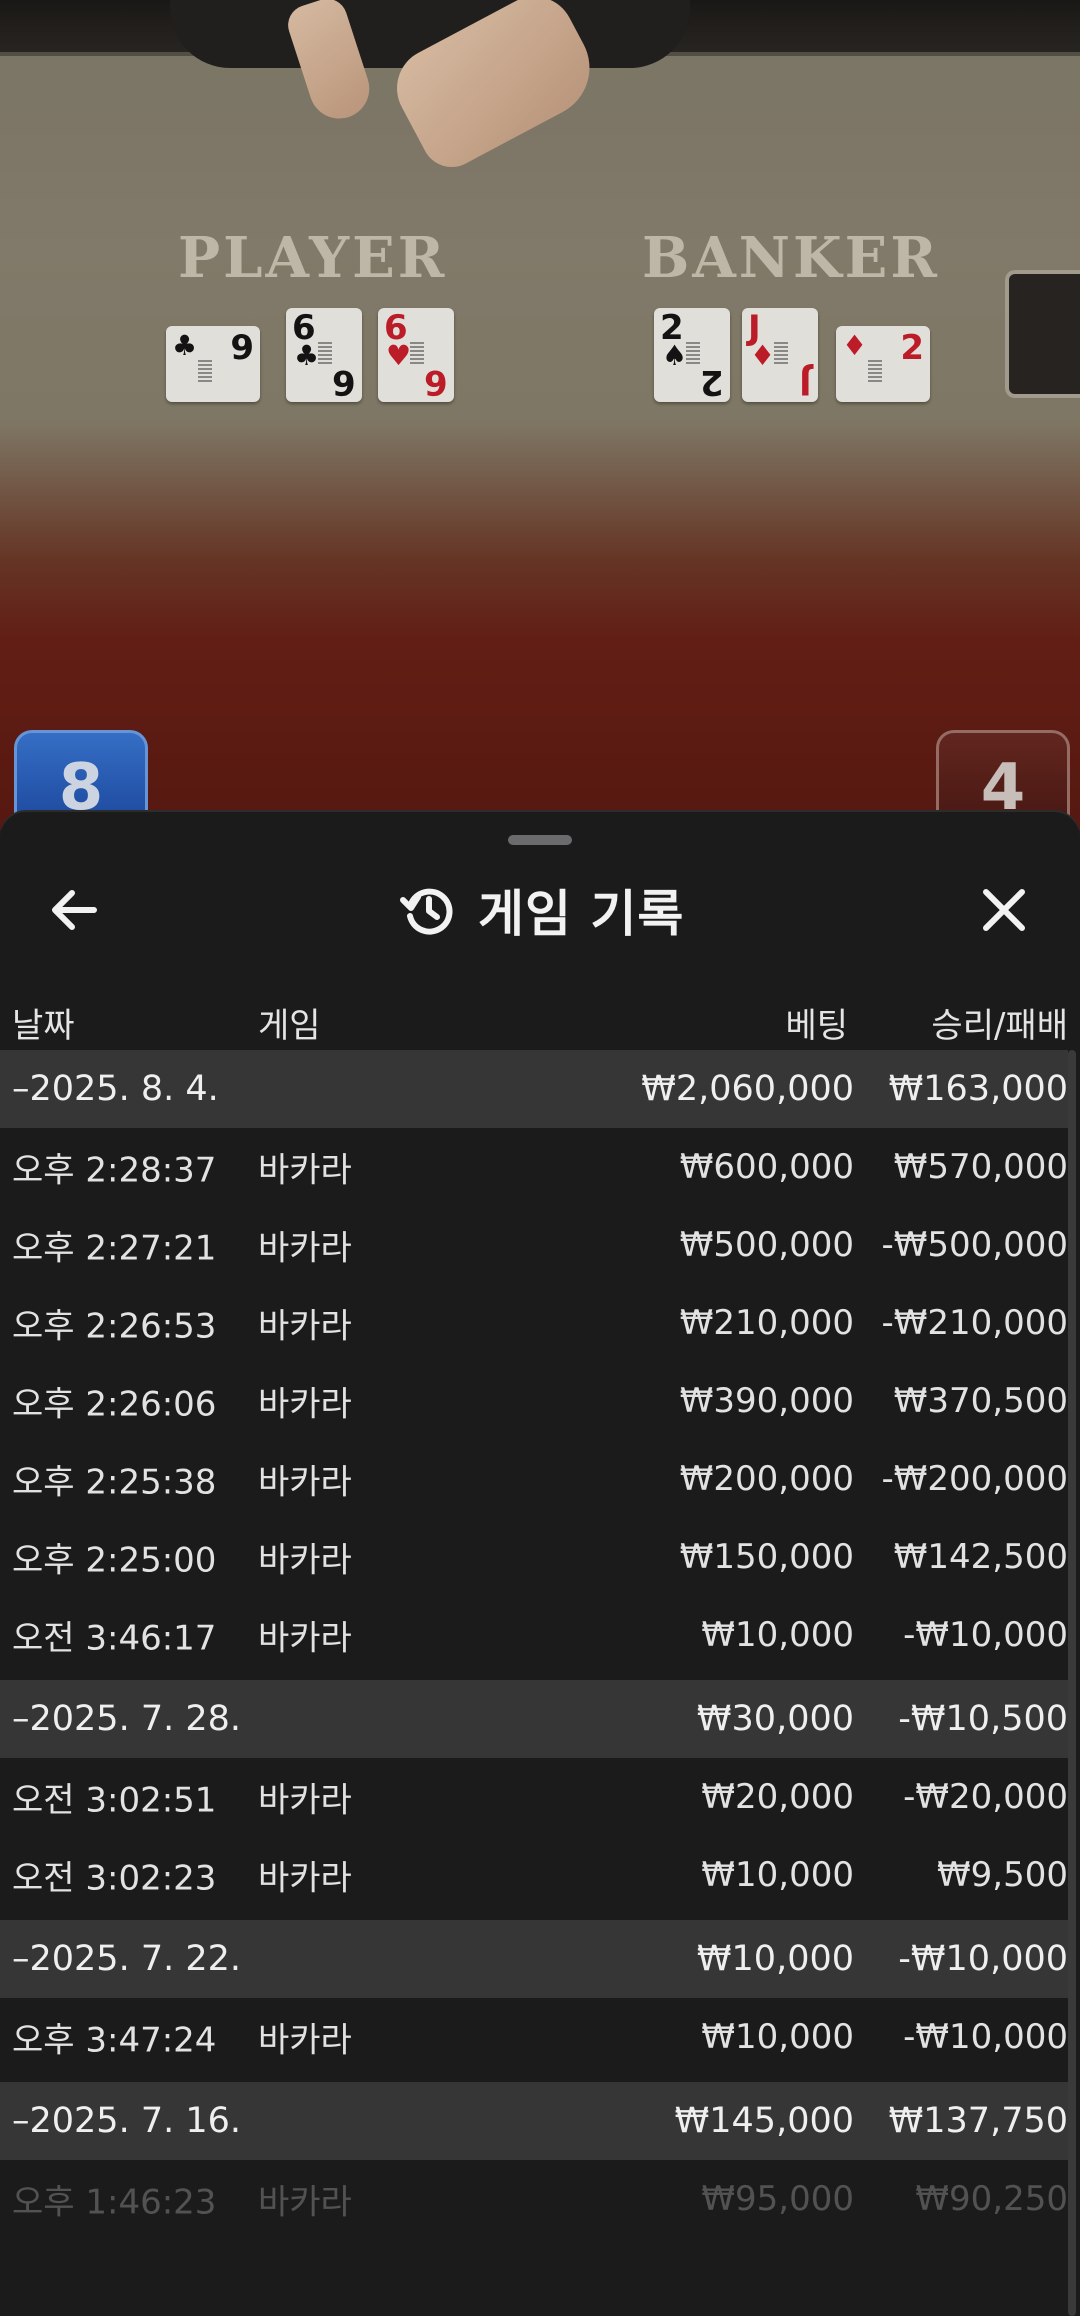  What do you see at coordinates (289, 1026) in the screenshot?
I see `column-header-game: 게임` at bounding box center [289, 1026].